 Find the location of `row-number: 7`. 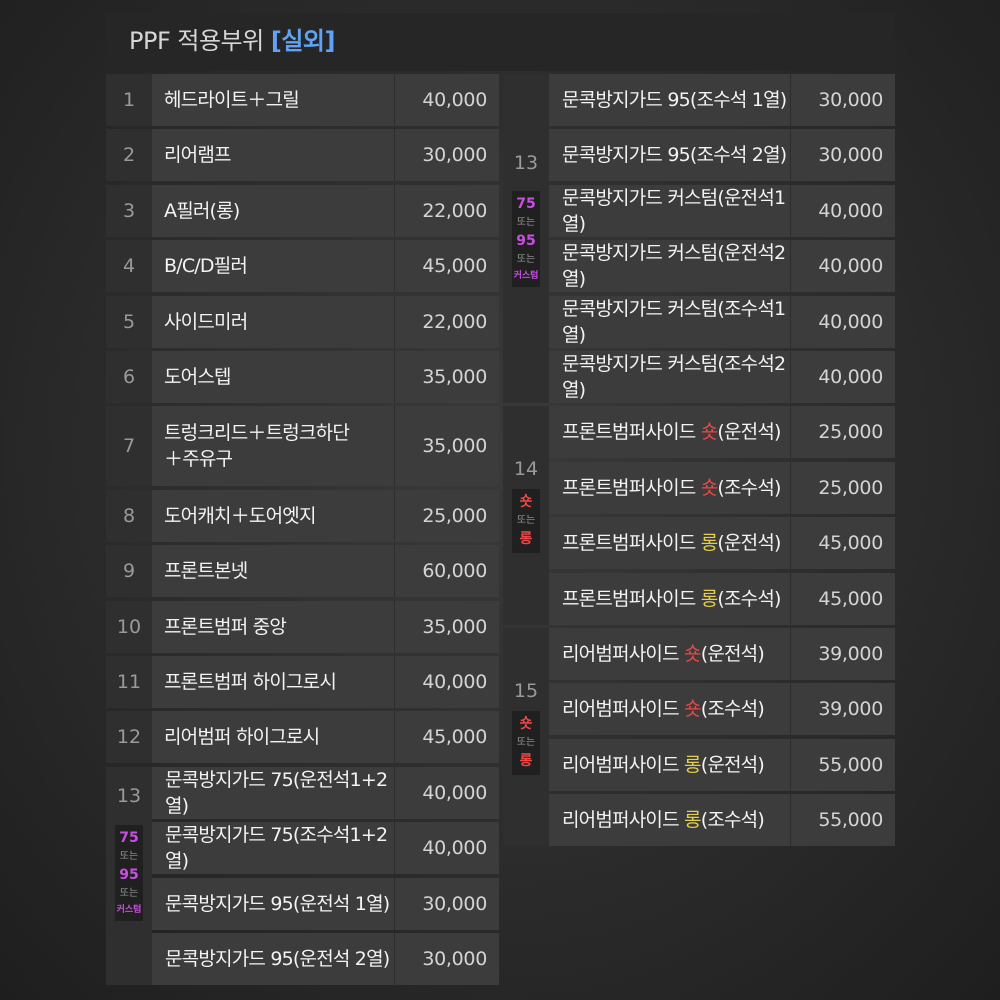

row-number: 7 is located at coordinates (129, 446).